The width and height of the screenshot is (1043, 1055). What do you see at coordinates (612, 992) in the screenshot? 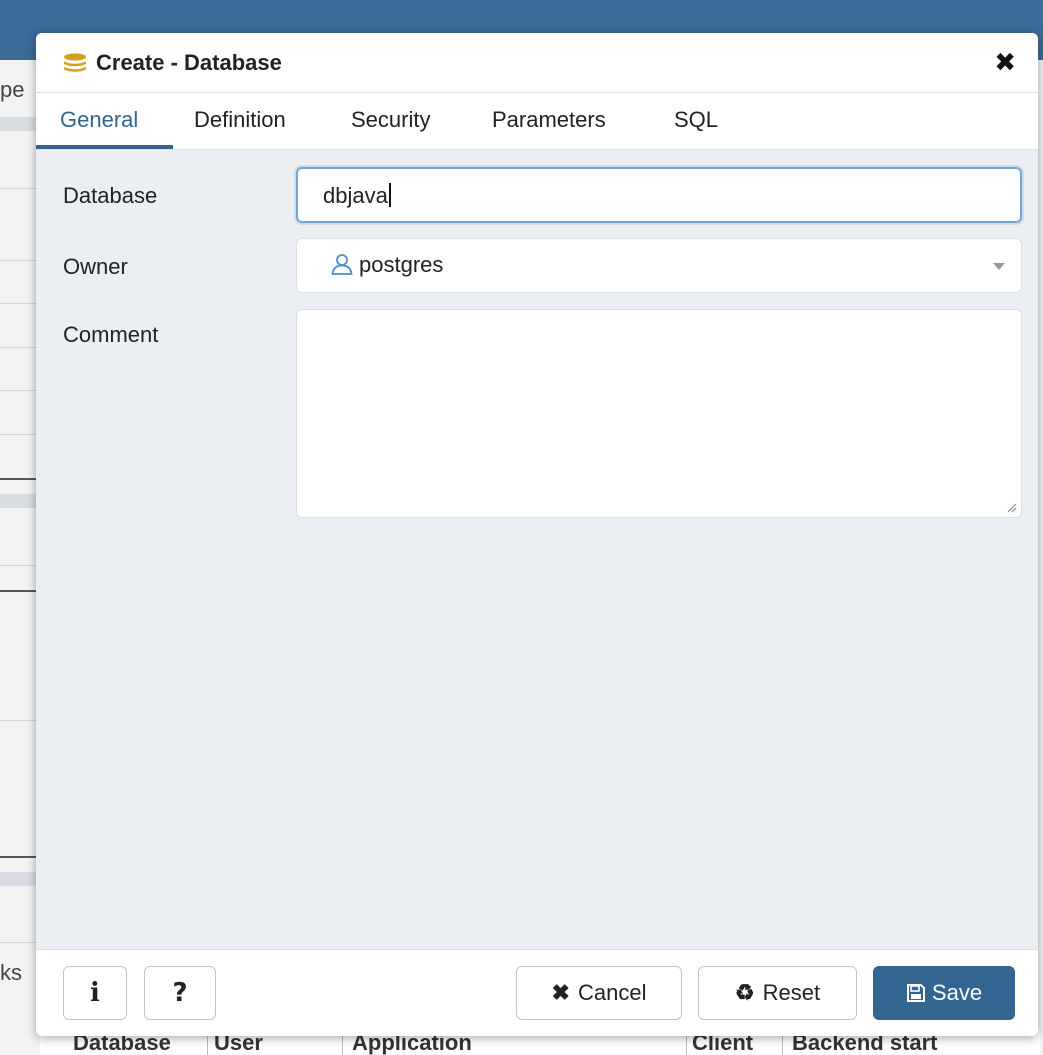
I see `cancel-label: Cancel` at bounding box center [612, 992].